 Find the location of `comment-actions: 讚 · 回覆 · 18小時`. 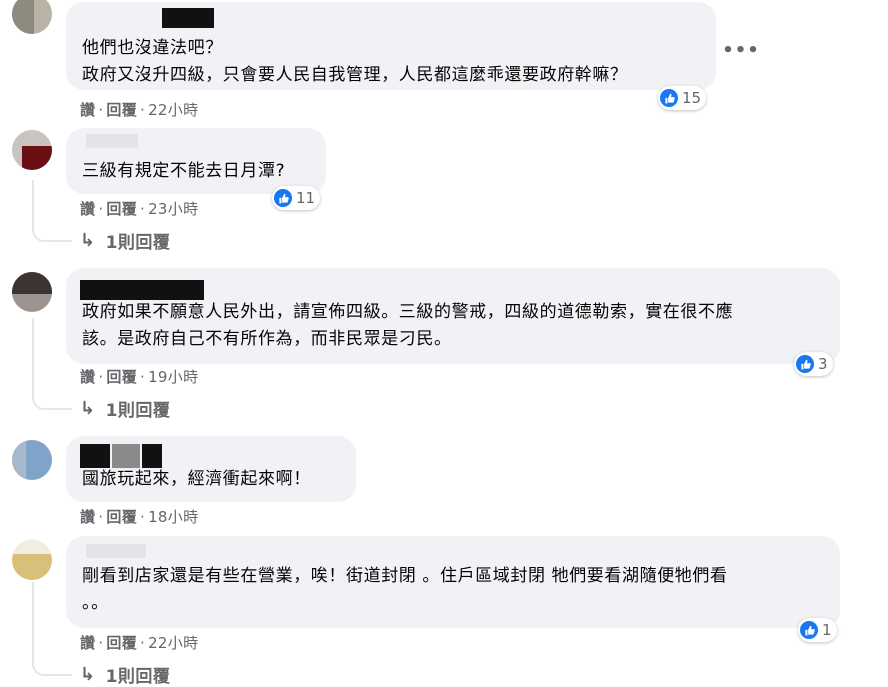

comment-actions: 讚 · 回覆 · 18小時 is located at coordinates (139, 517).